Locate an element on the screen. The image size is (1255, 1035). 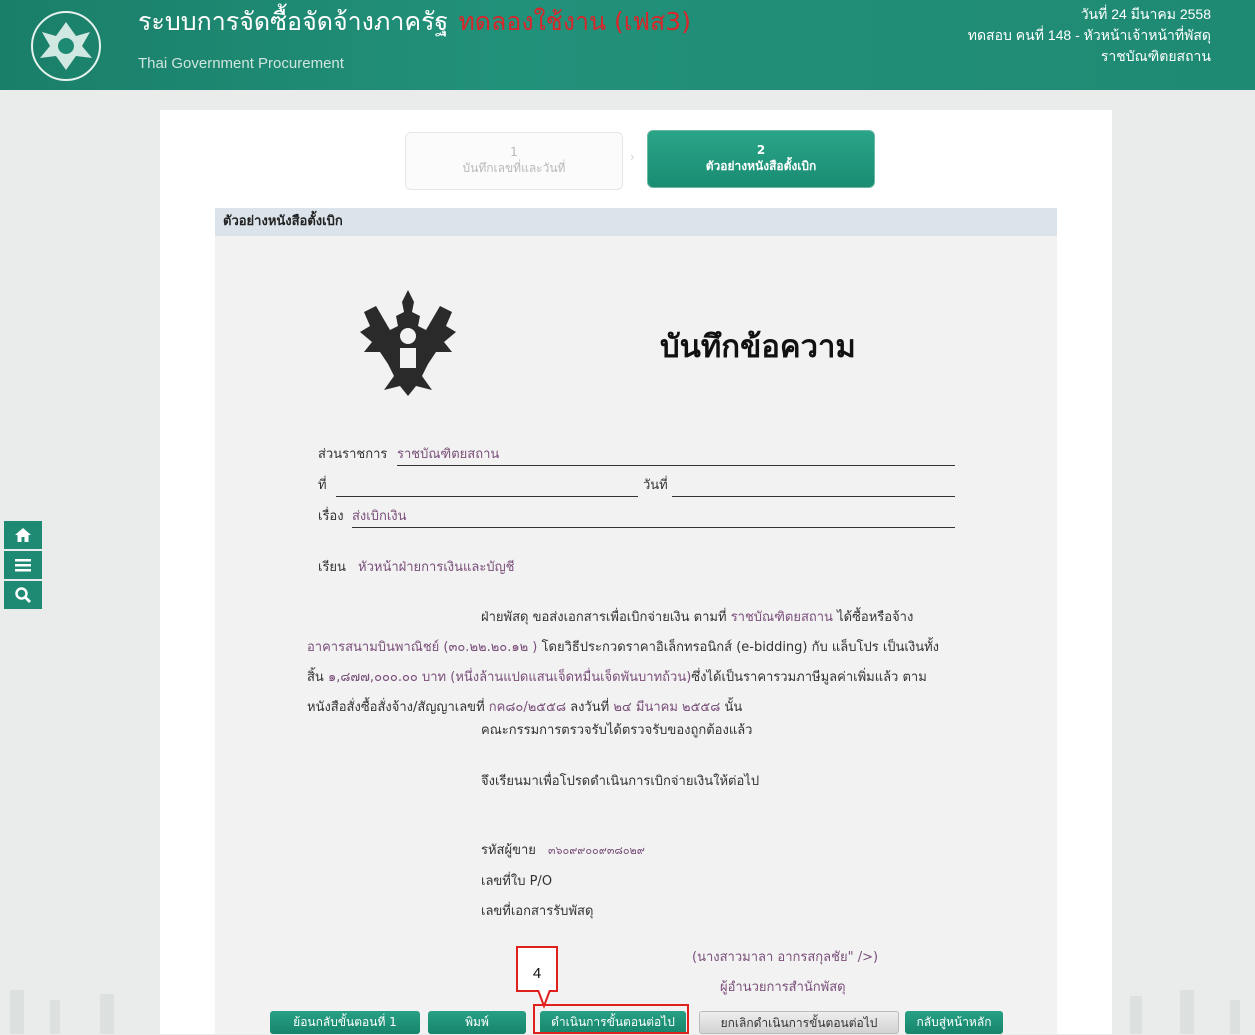
back-to-home-button: กลับสู่หน้าหลัก is located at coordinates (954, 1022).